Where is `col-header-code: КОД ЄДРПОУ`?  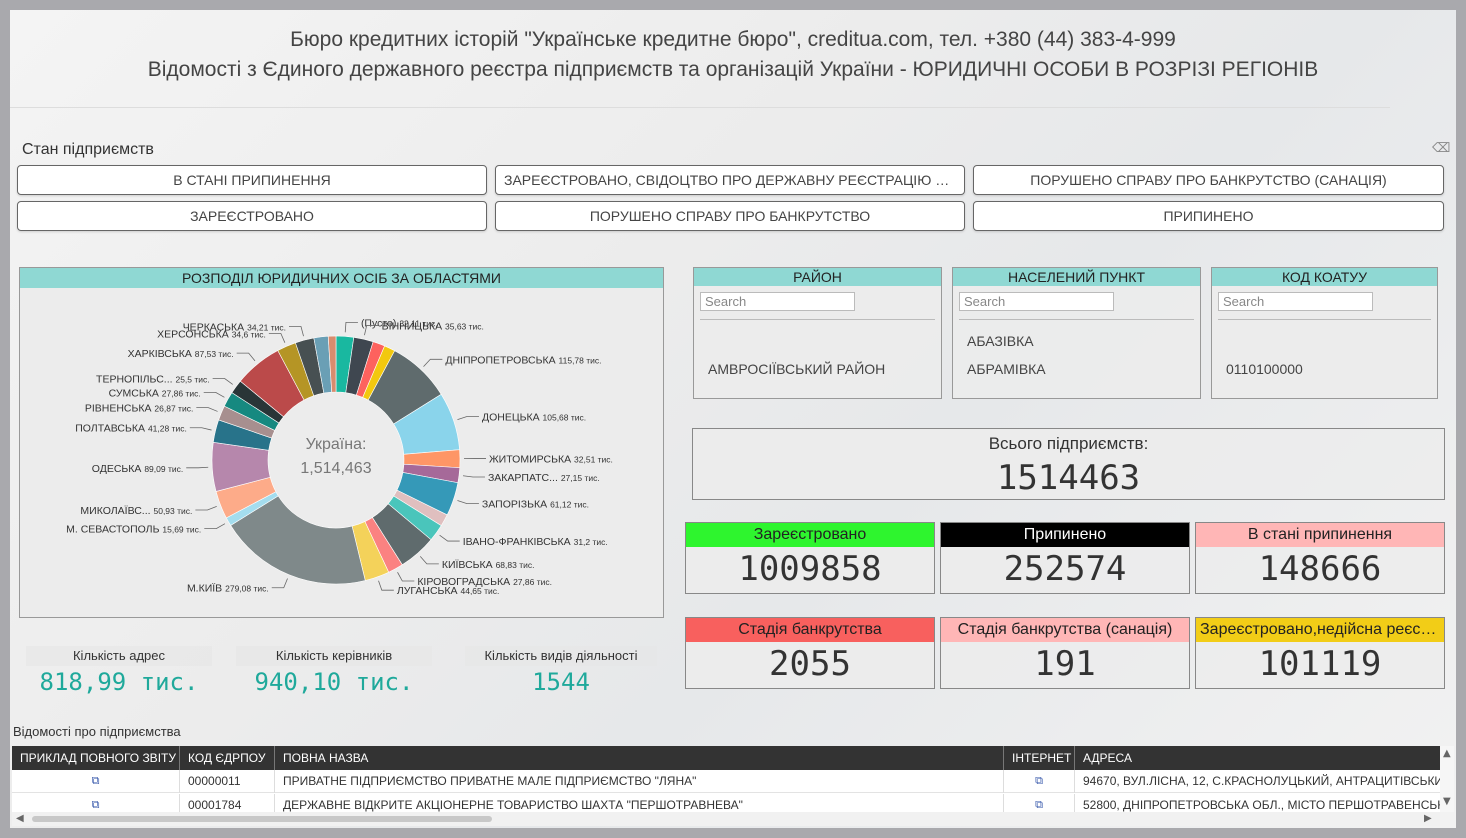
col-header-code: КОД ЄДРПОУ is located at coordinates (227, 758).